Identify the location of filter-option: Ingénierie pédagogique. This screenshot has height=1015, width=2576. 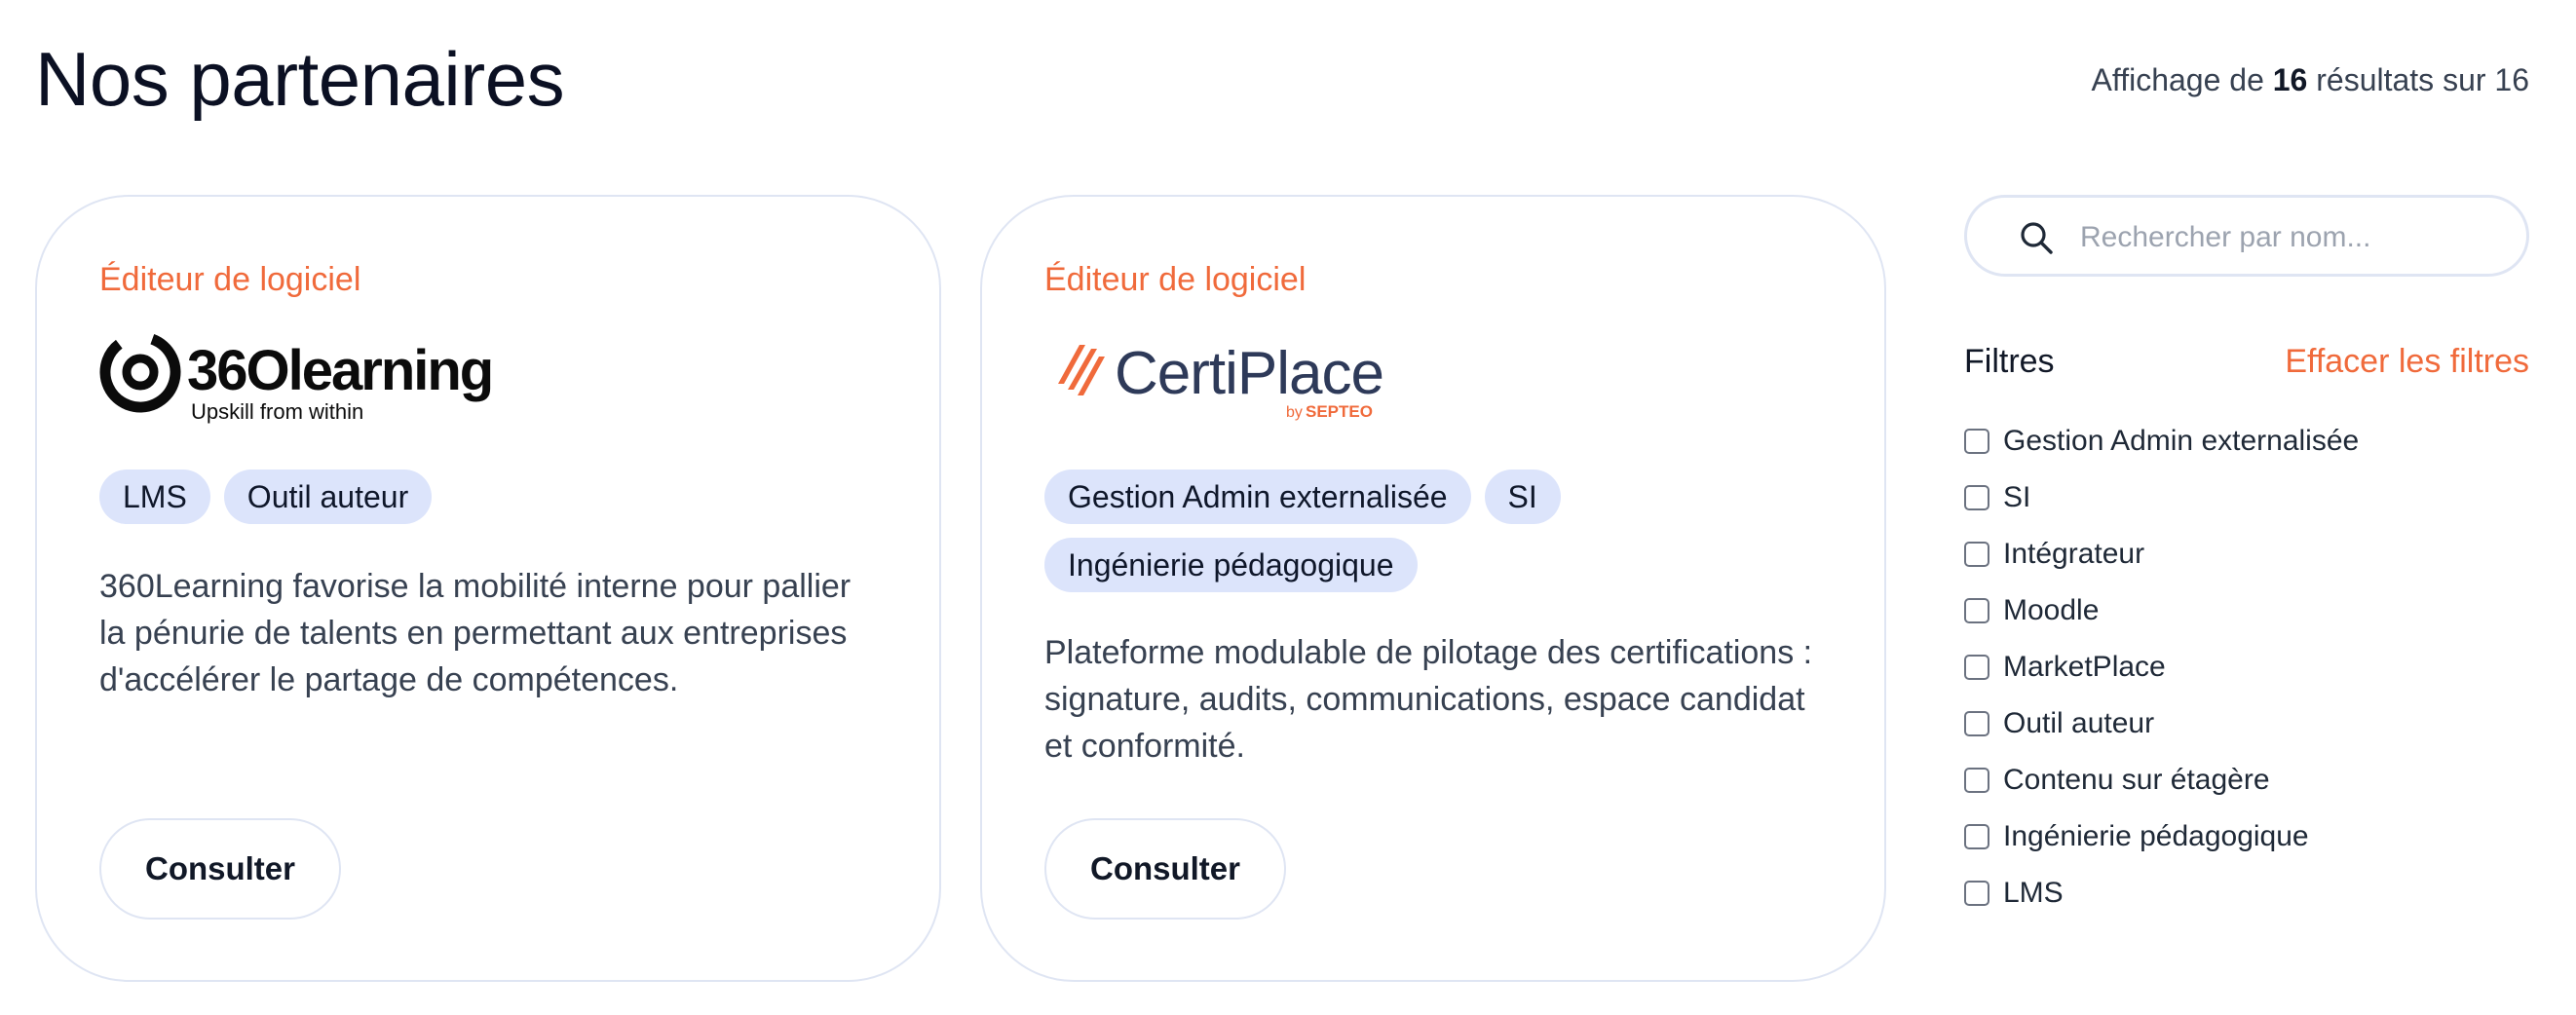
(2161, 836).